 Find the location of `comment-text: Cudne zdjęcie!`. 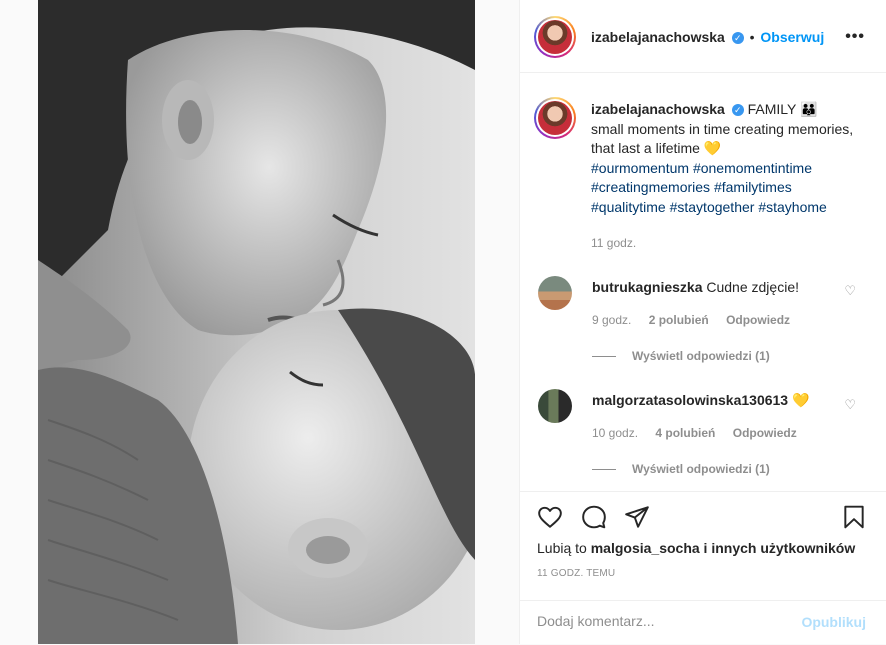

comment-text: Cudne zdjęcie! is located at coordinates (752, 287).